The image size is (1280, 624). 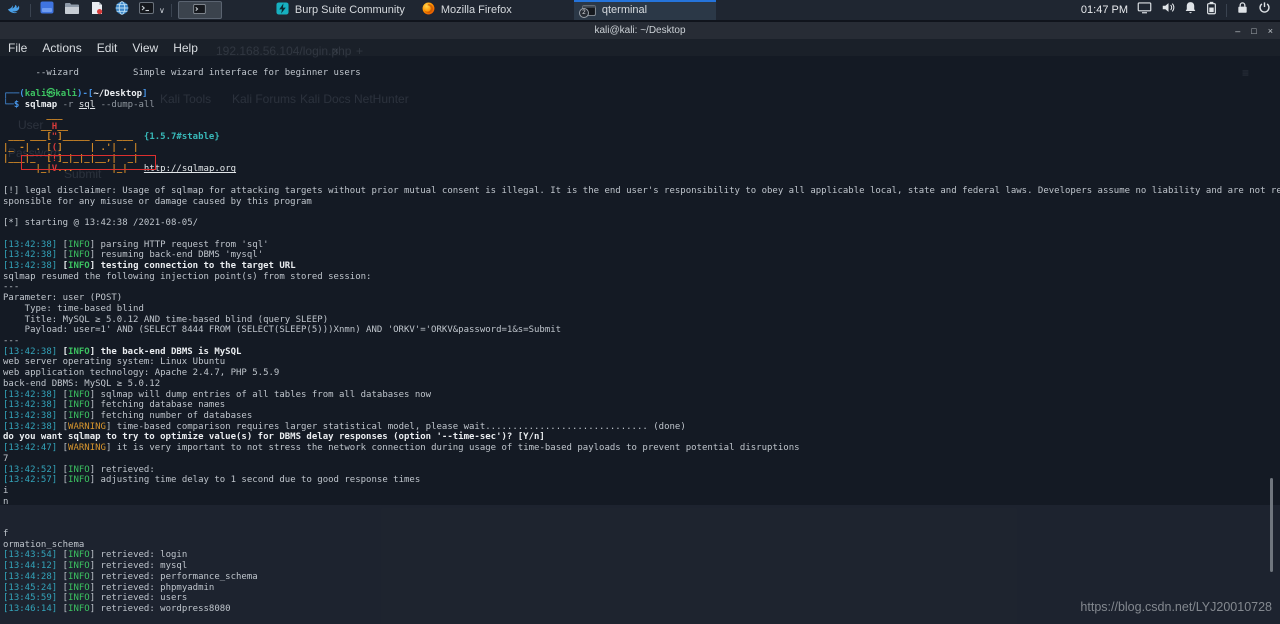 What do you see at coordinates (6, 491) in the screenshot?
I see `terminal-line: i` at bounding box center [6, 491].